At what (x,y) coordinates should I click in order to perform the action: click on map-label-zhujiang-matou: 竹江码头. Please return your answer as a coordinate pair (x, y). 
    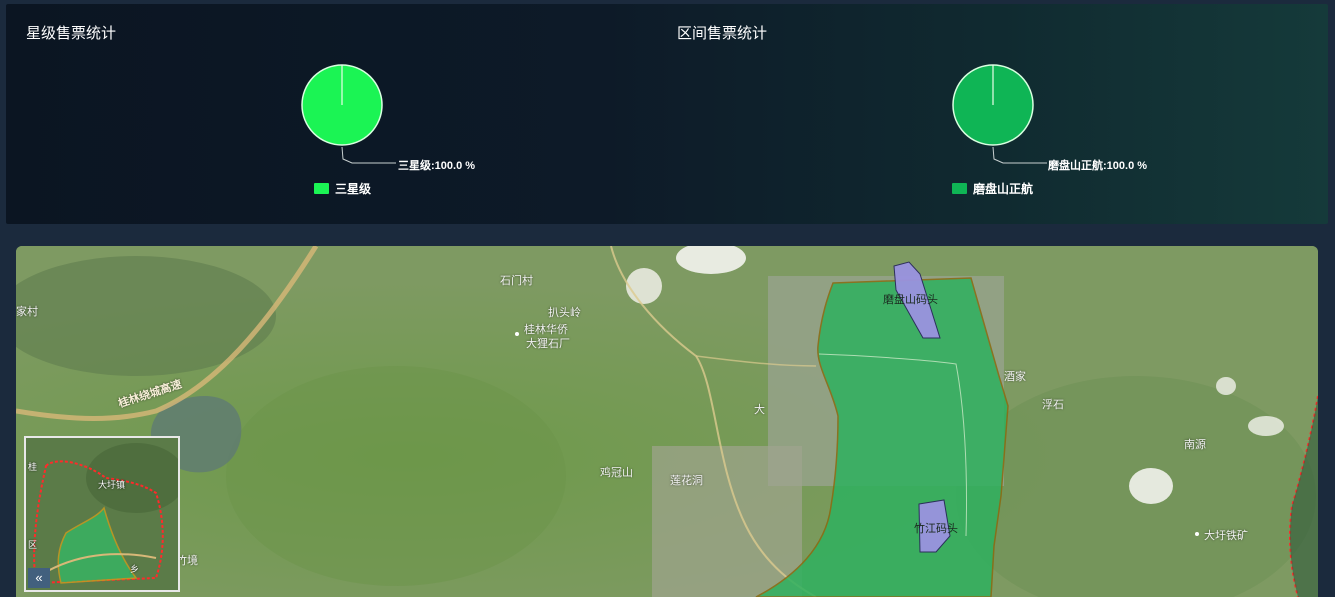
    Looking at the image, I should click on (936, 528).